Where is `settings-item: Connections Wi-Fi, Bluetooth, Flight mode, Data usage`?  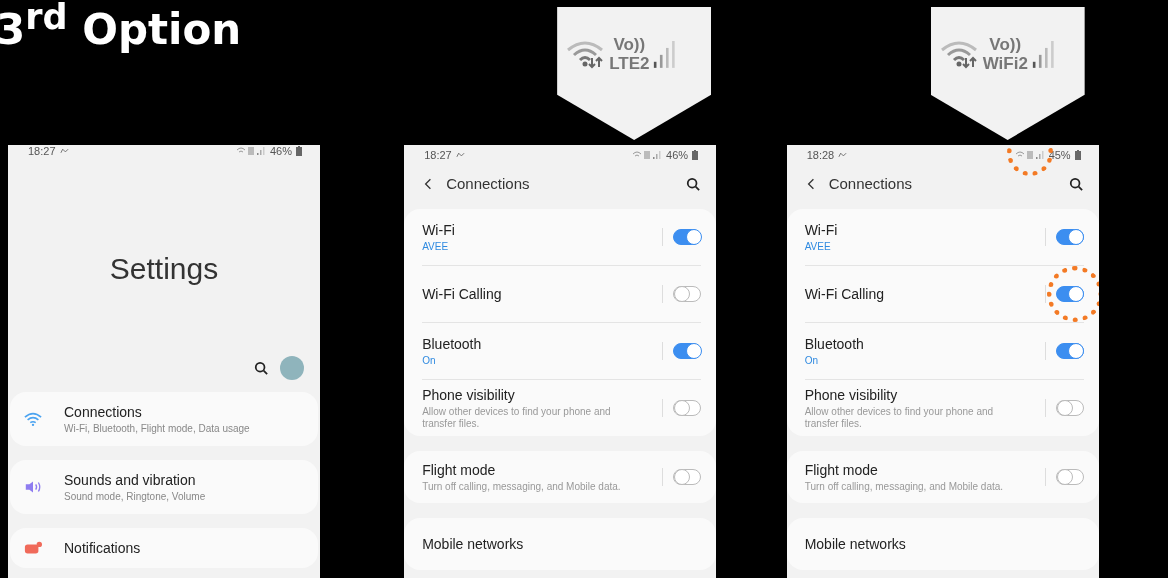 settings-item: Connections Wi-Fi, Bluetooth, Flight mode, Data usage is located at coordinates (164, 419).